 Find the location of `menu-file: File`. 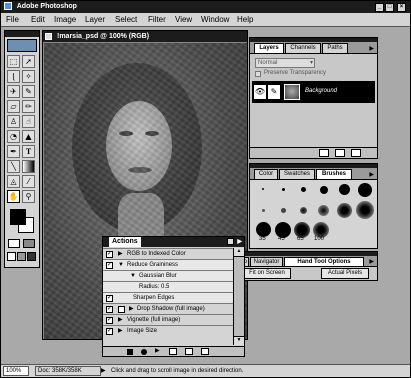

menu-file: File is located at coordinates (12, 20).